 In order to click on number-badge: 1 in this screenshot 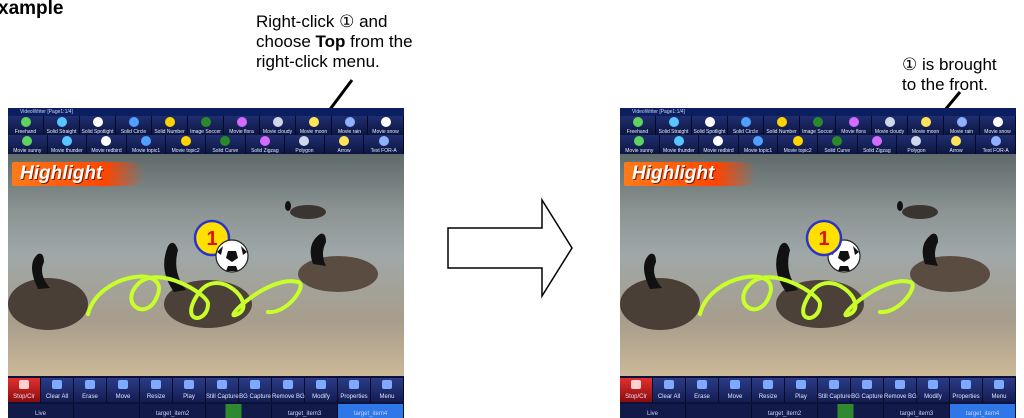, I will do `click(824, 238)`.